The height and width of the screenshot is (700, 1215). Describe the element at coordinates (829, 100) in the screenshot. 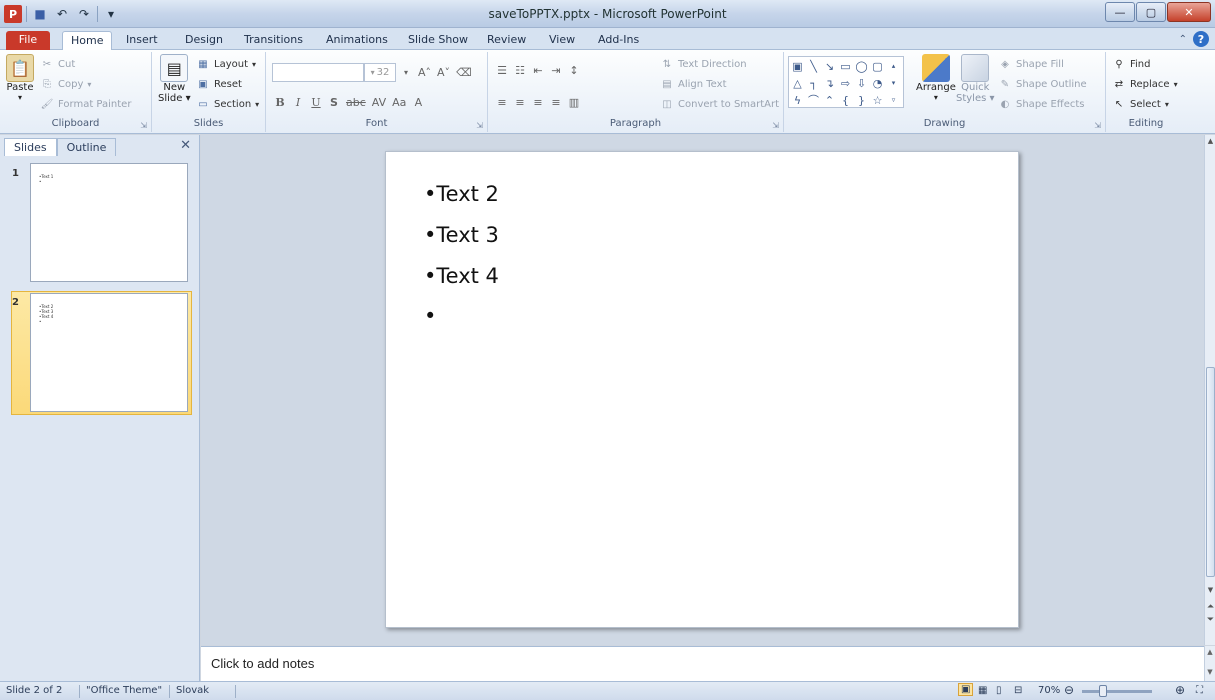

I see `arc-shape-icon: ⌃` at that location.